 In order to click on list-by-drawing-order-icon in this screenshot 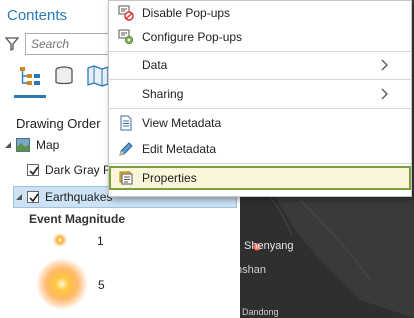, I will do `click(30, 76)`.